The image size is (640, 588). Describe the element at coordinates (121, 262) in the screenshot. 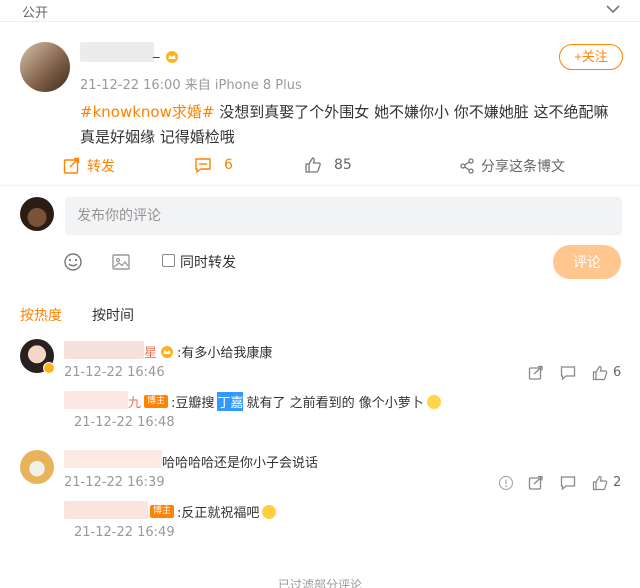

I see `image-icon` at that location.